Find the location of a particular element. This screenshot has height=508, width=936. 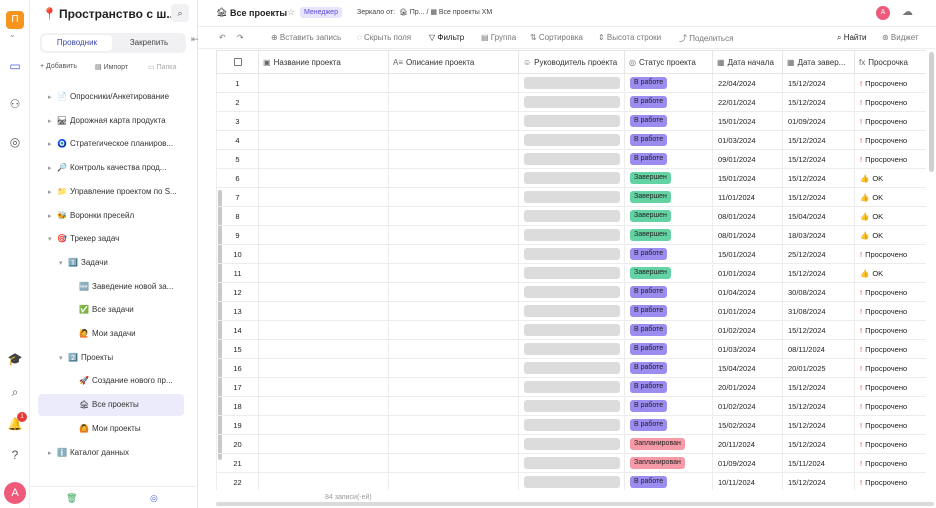

select-all-checkbox is located at coordinates (237, 62).